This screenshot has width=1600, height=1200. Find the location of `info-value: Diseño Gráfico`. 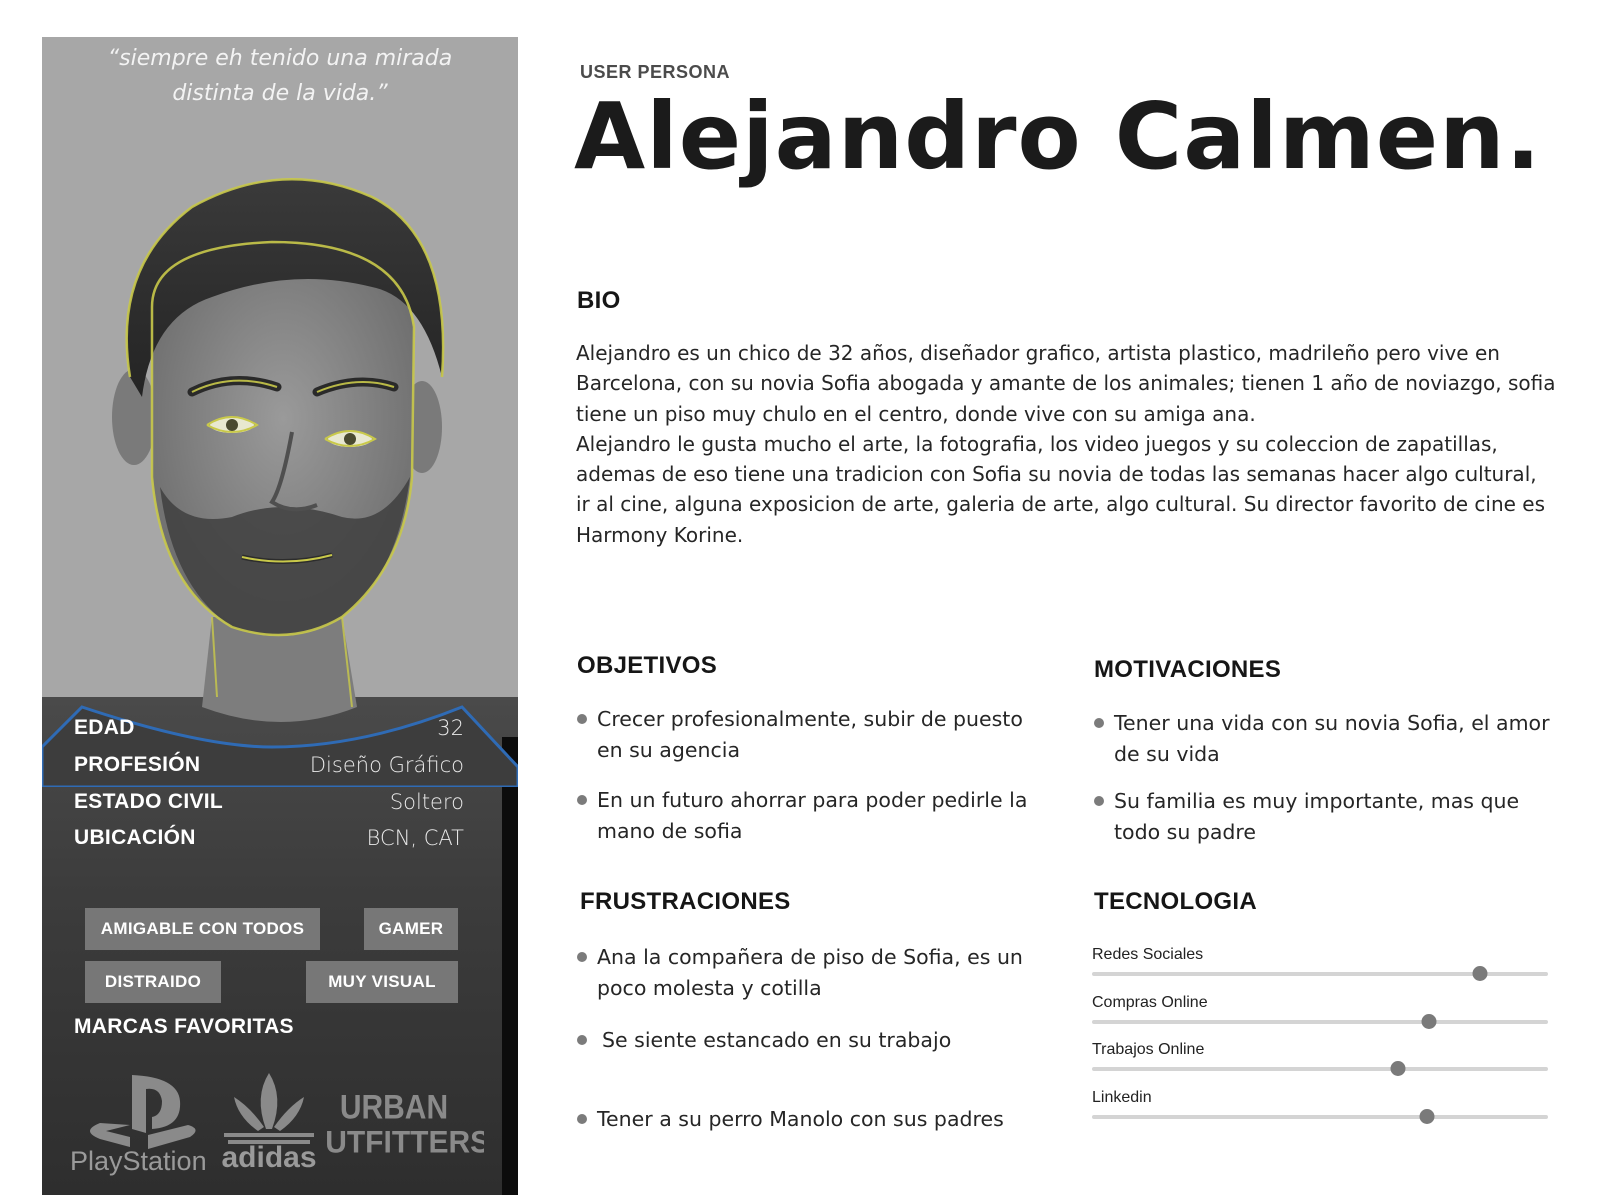

info-value: Diseño Gráfico is located at coordinates (386, 765).